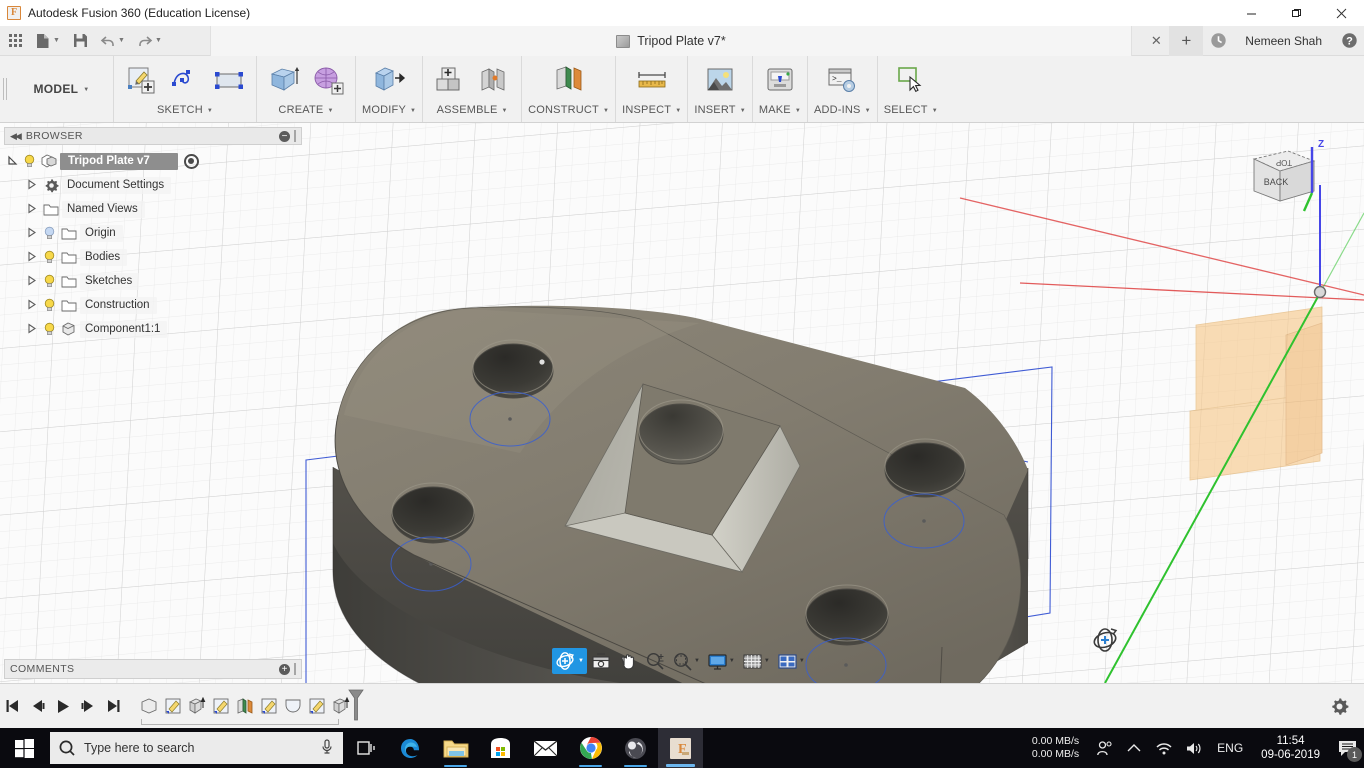  What do you see at coordinates (721, 661) in the screenshot?
I see `display-settings-tool: ▼` at bounding box center [721, 661].